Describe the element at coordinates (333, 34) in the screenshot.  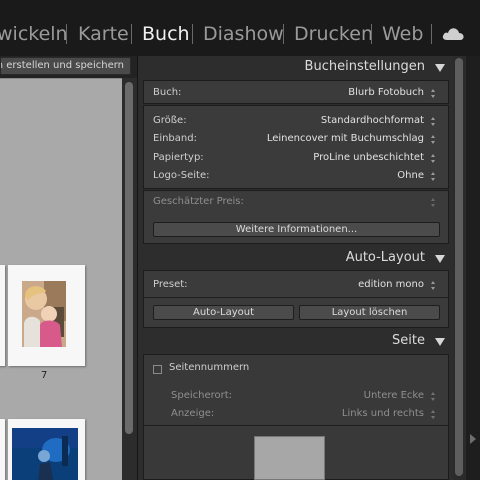
I see `module-print: Drucken` at that location.